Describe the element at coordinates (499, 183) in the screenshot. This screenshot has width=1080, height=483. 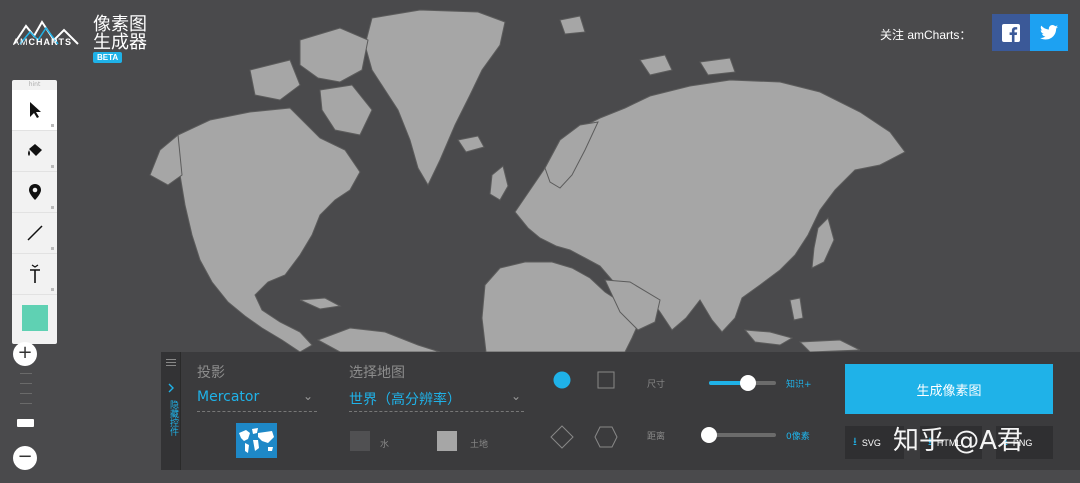
I see `british-isles` at that location.